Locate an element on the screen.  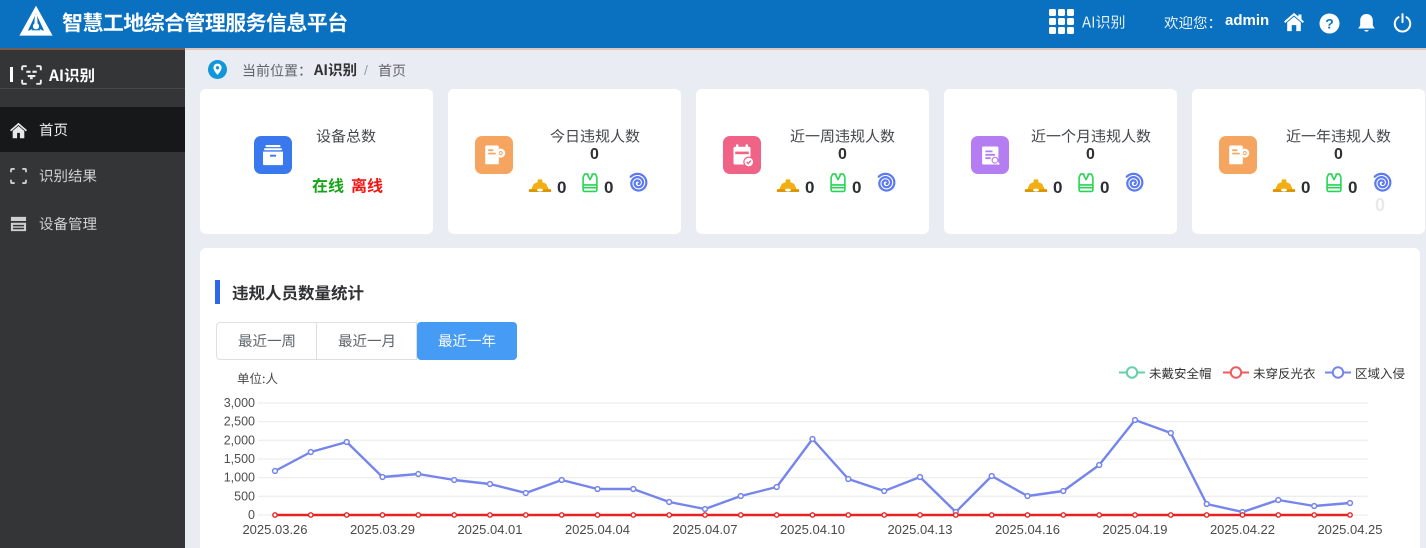
svg-text: 2025.04.07 is located at coordinates (704, 529).